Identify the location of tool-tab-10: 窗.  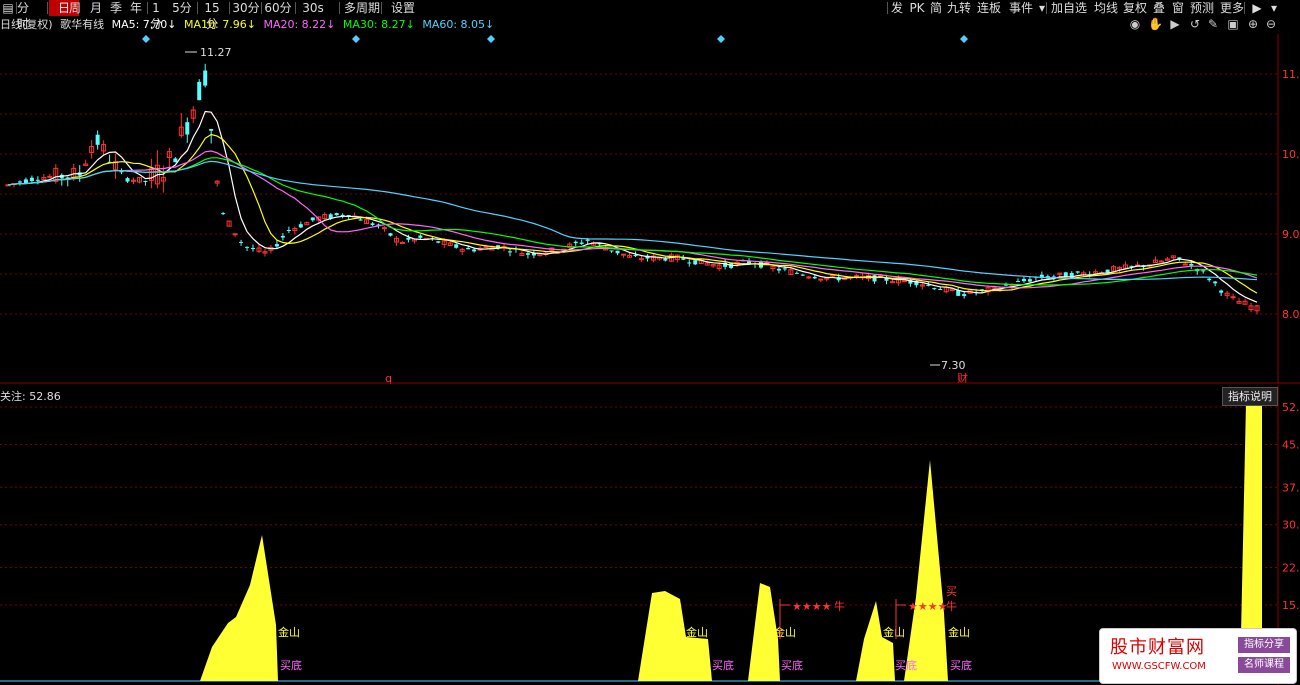
(1178, 8).